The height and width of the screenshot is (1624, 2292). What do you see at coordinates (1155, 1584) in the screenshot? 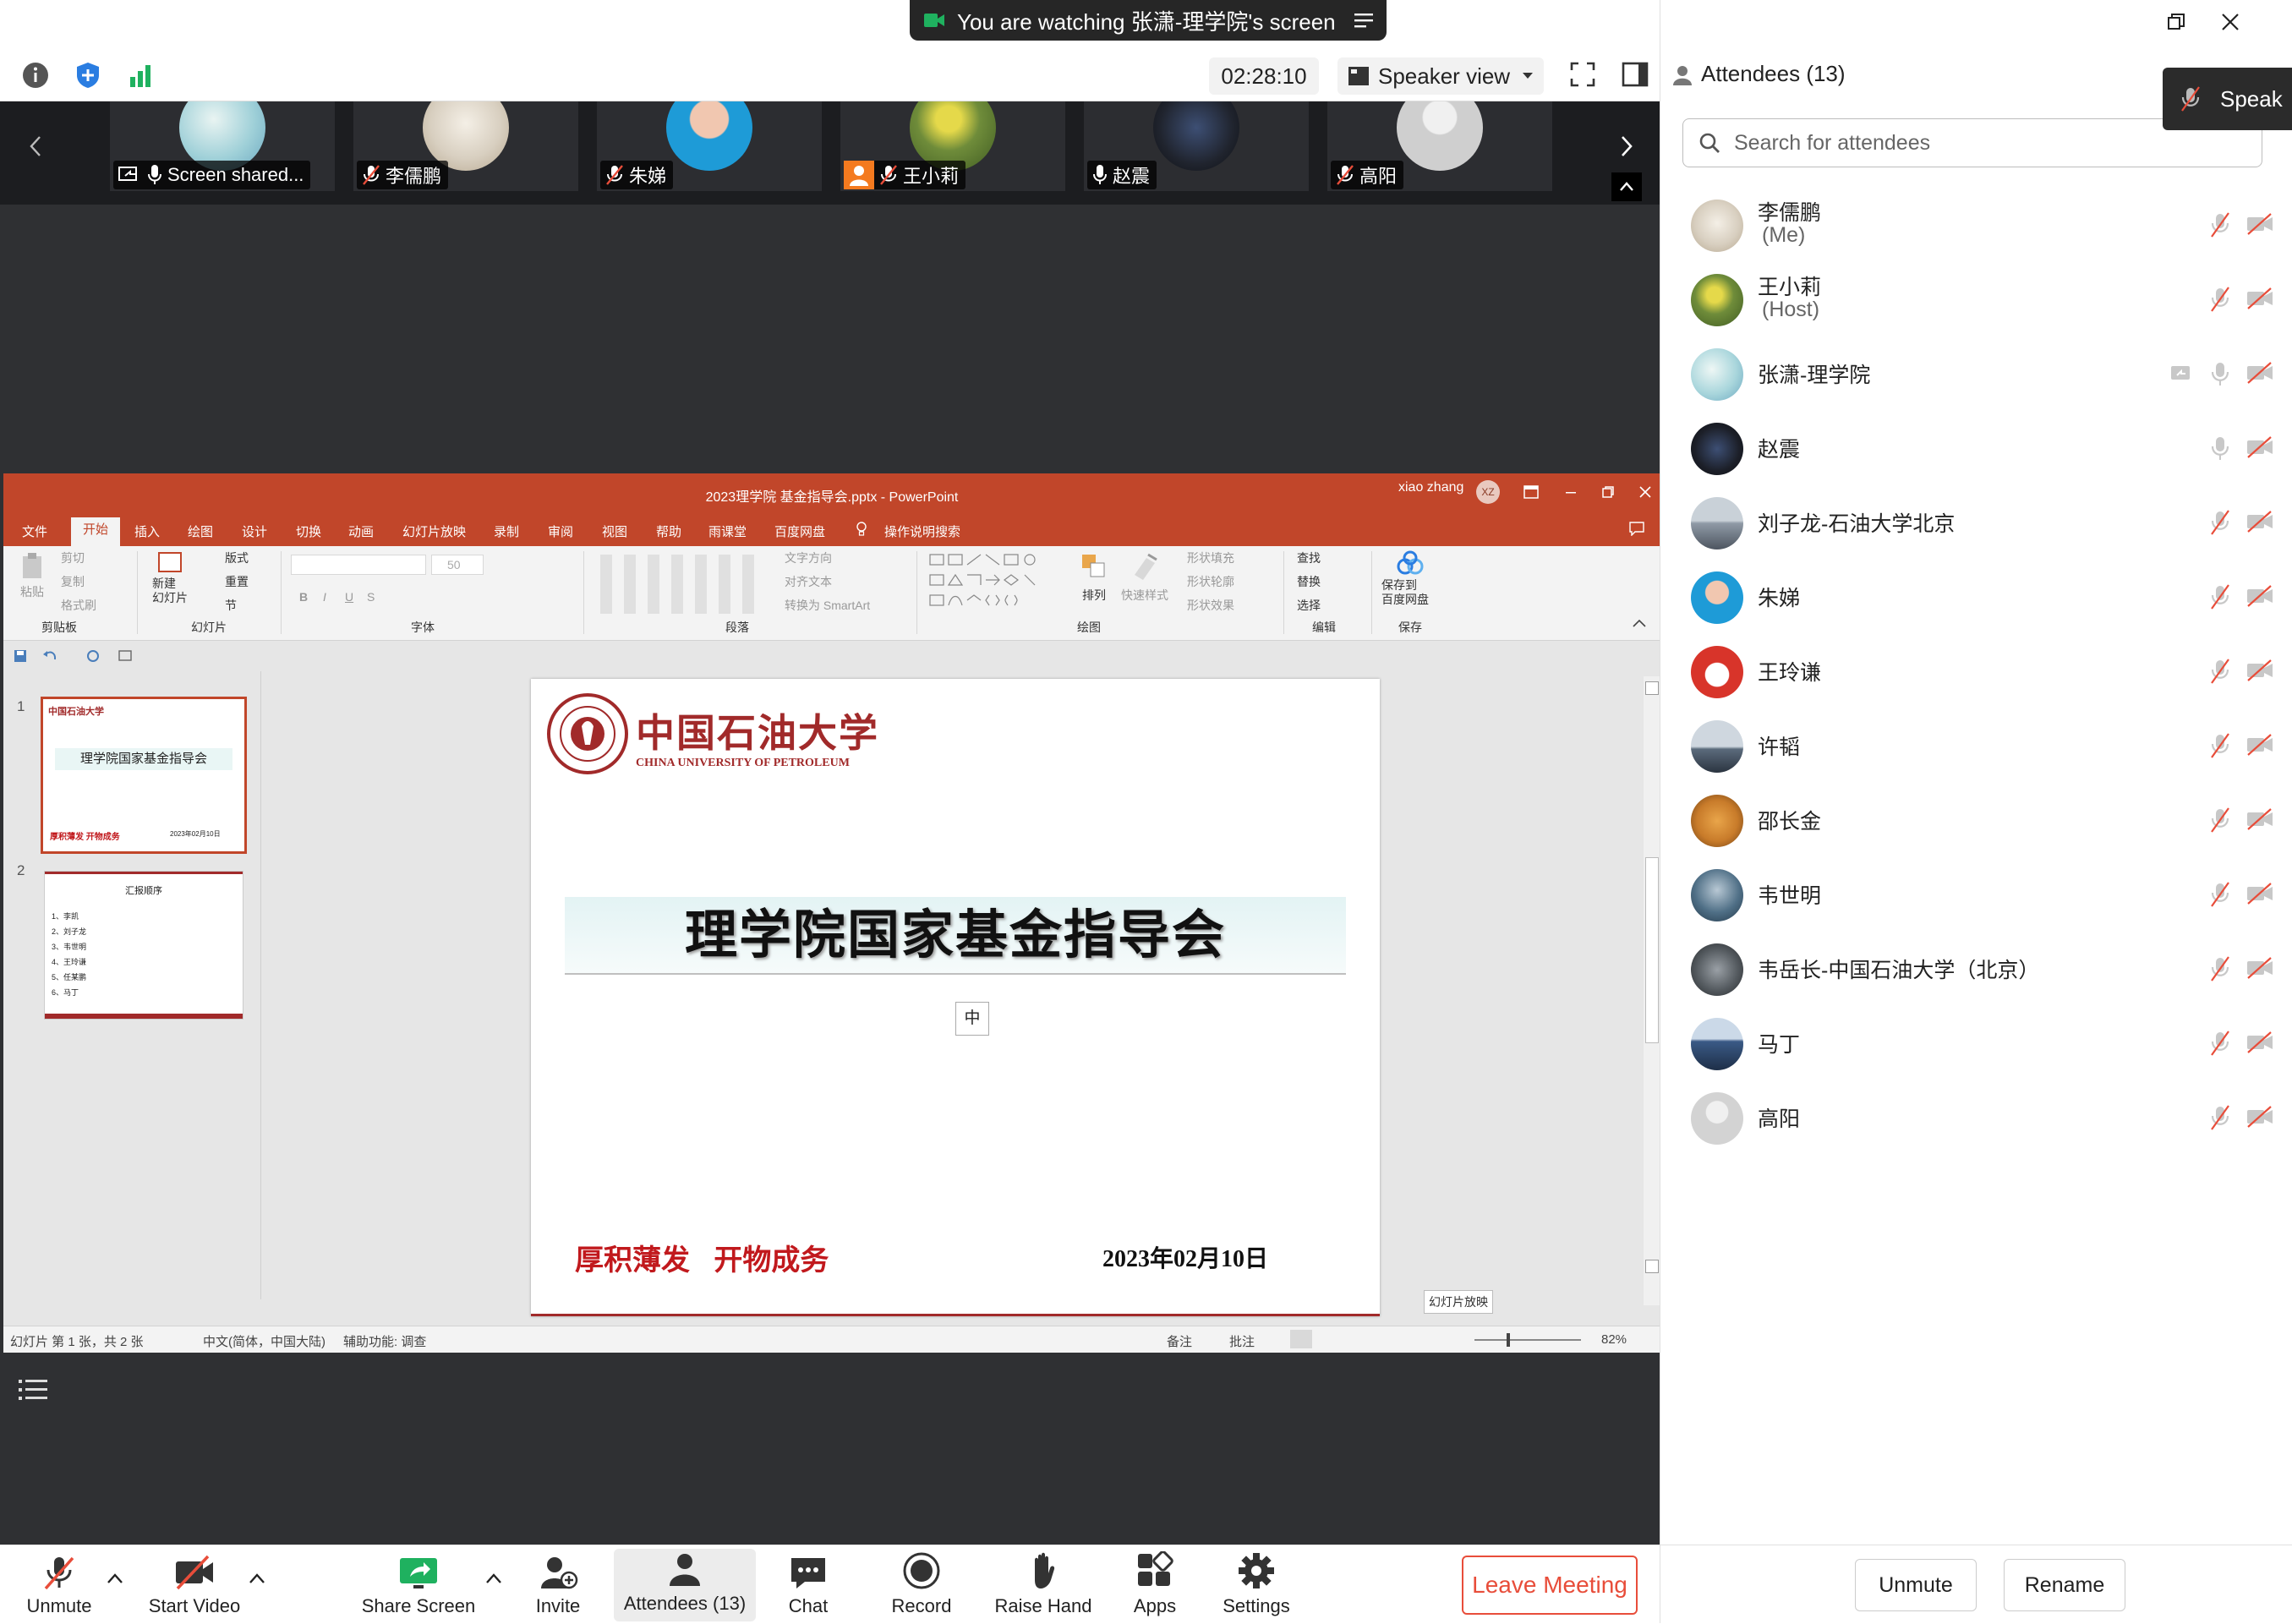
I see `apps-button: Apps` at bounding box center [1155, 1584].